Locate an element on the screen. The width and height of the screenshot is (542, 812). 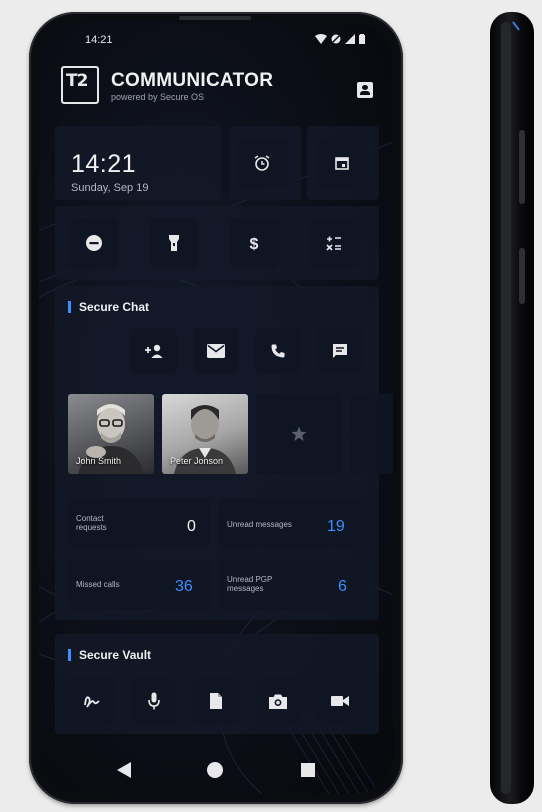
video-button is located at coordinates (340, 701).